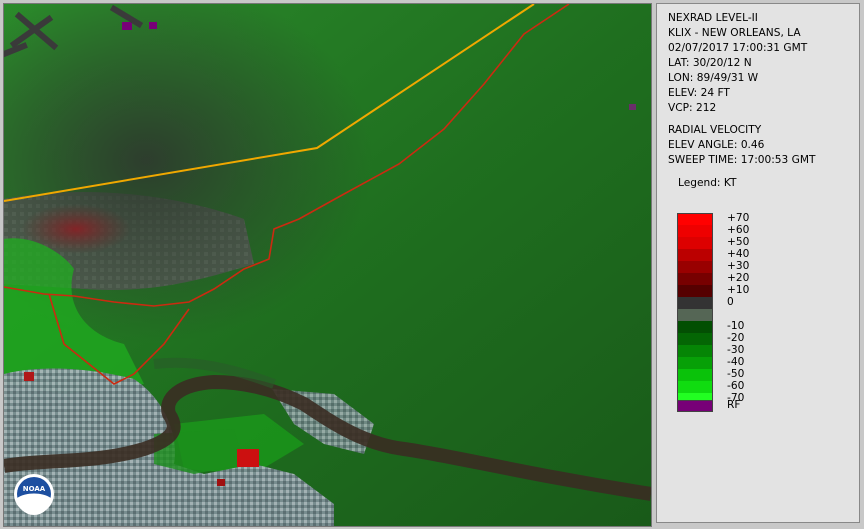  Describe the element at coordinates (715, 130) in the screenshot. I see `product-info-line: RADIAL VELOCITY` at that location.